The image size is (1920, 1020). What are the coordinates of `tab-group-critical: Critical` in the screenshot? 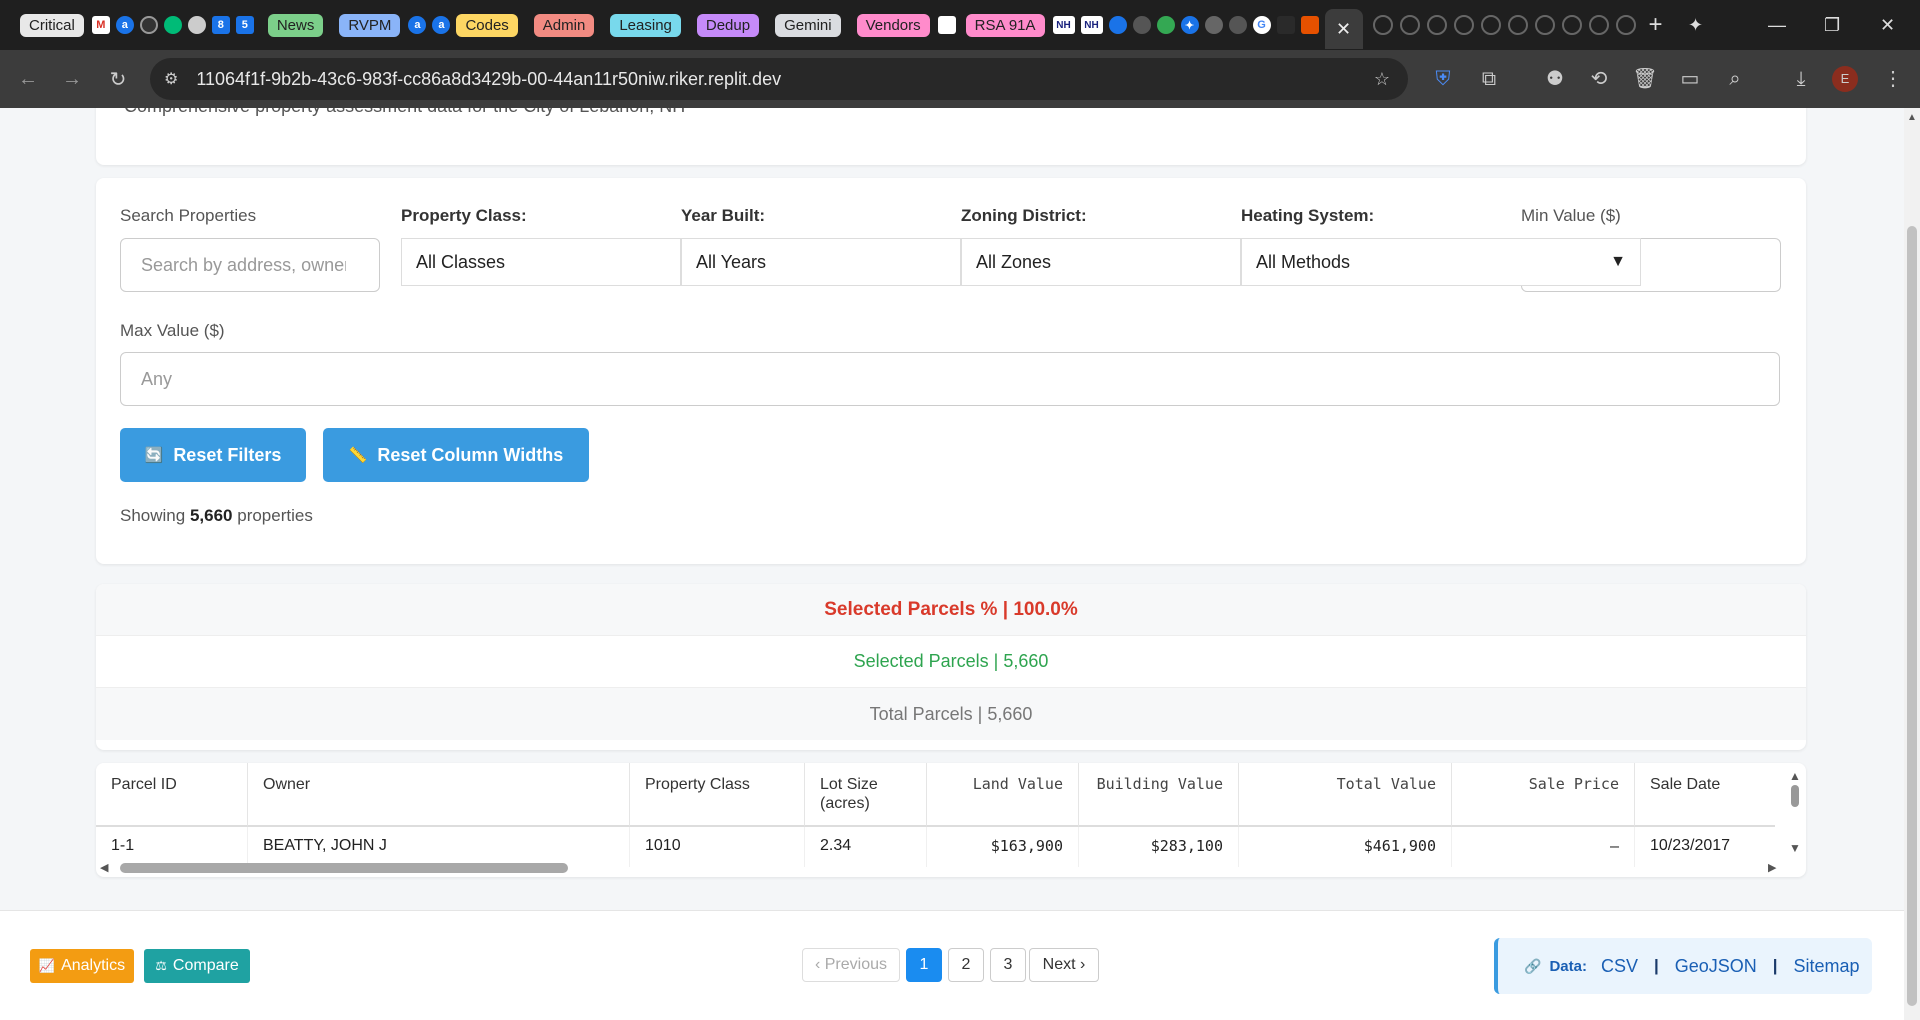 It's located at (52, 25).